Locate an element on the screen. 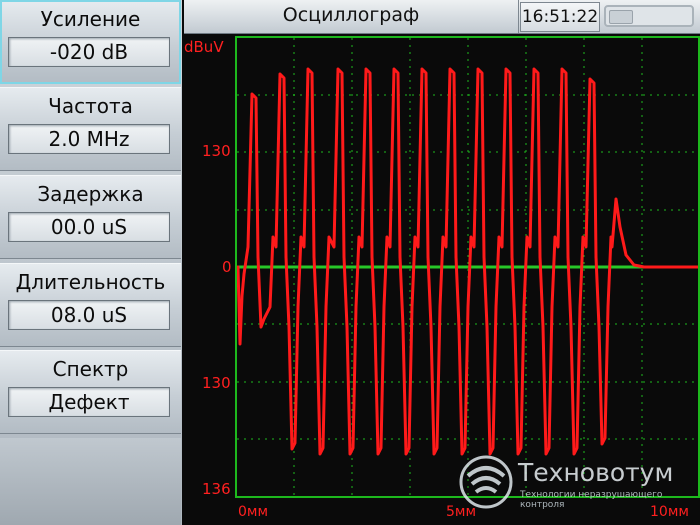 The image size is (700, 525). frequency-value: 2.0 MHz is located at coordinates (89, 139).